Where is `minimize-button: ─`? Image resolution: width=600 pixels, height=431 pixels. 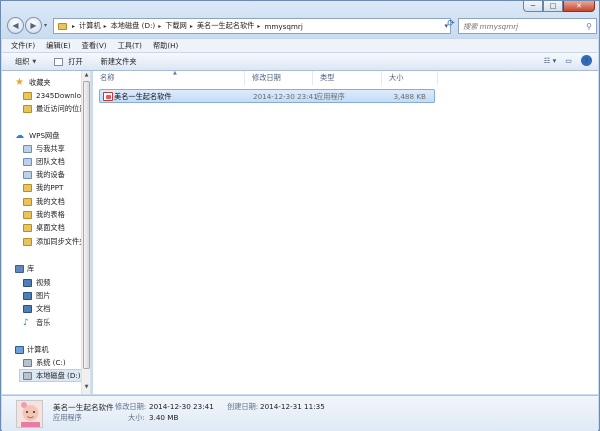 minimize-button: ─ is located at coordinates (533, 6).